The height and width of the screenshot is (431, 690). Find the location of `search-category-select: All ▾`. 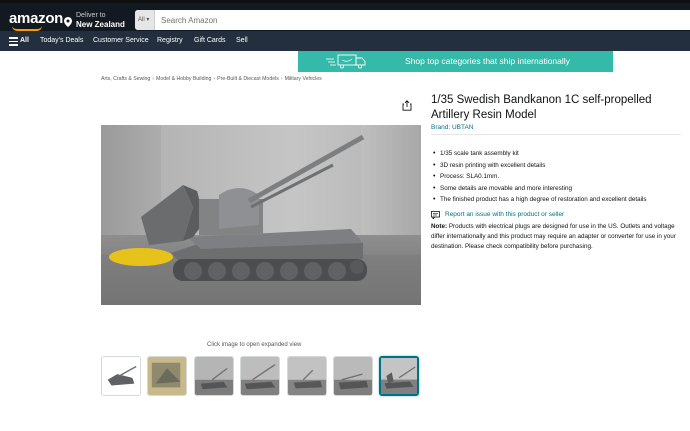

search-category-select: All ▾ is located at coordinates (145, 20).